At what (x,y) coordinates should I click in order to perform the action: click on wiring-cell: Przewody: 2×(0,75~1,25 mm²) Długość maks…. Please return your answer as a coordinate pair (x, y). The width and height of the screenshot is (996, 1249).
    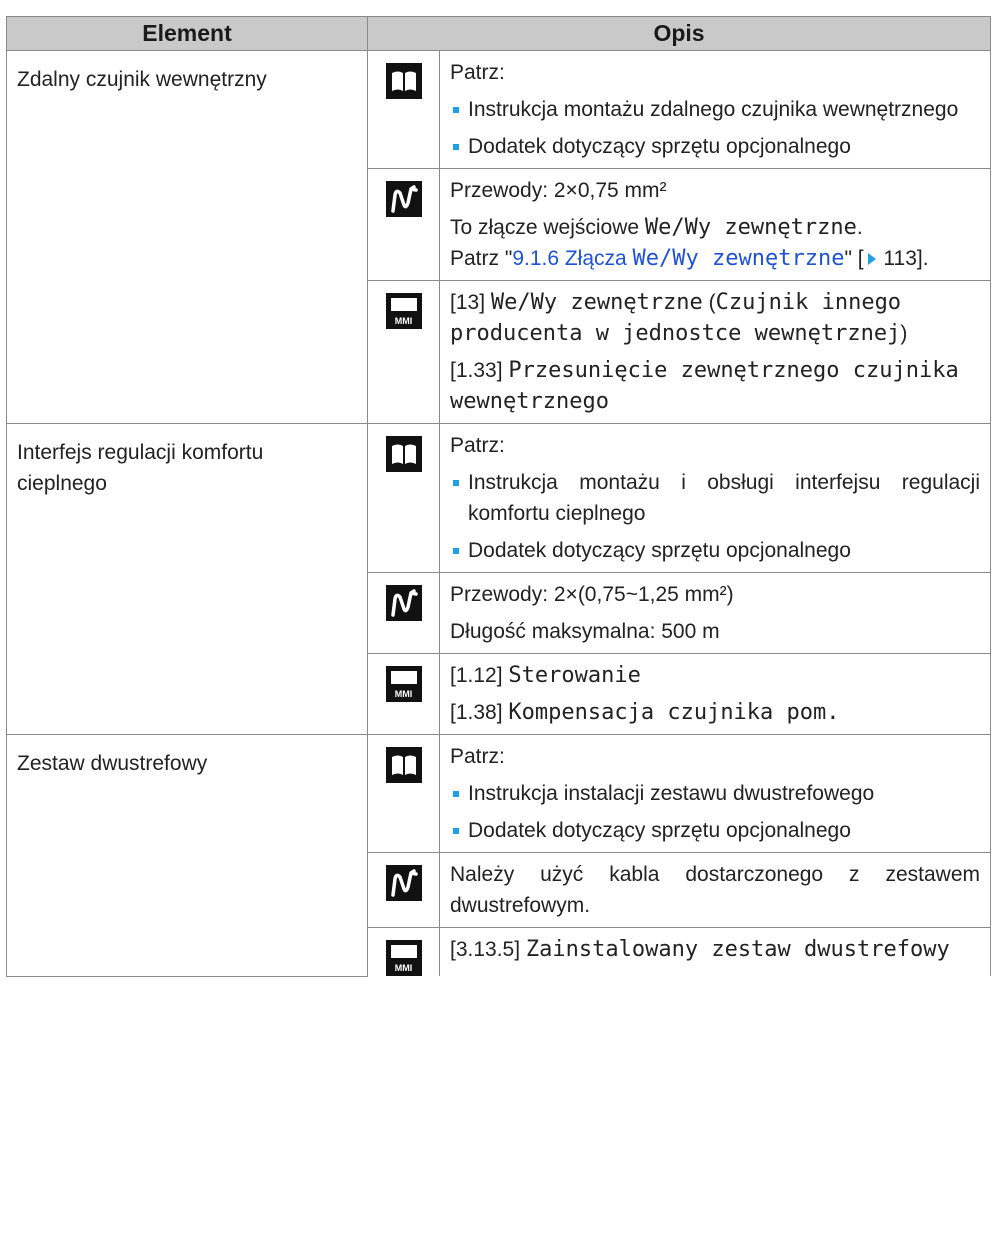
    Looking at the image, I should click on (715, 613).